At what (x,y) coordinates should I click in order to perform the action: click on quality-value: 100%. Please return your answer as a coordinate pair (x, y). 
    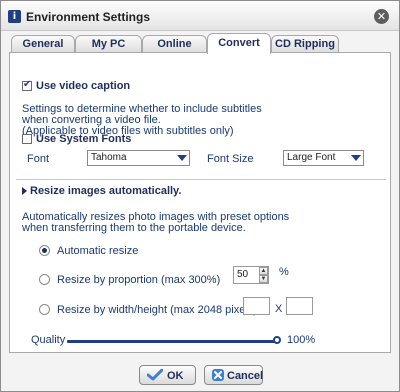
    Looking at the image, I should click on (301, 340).